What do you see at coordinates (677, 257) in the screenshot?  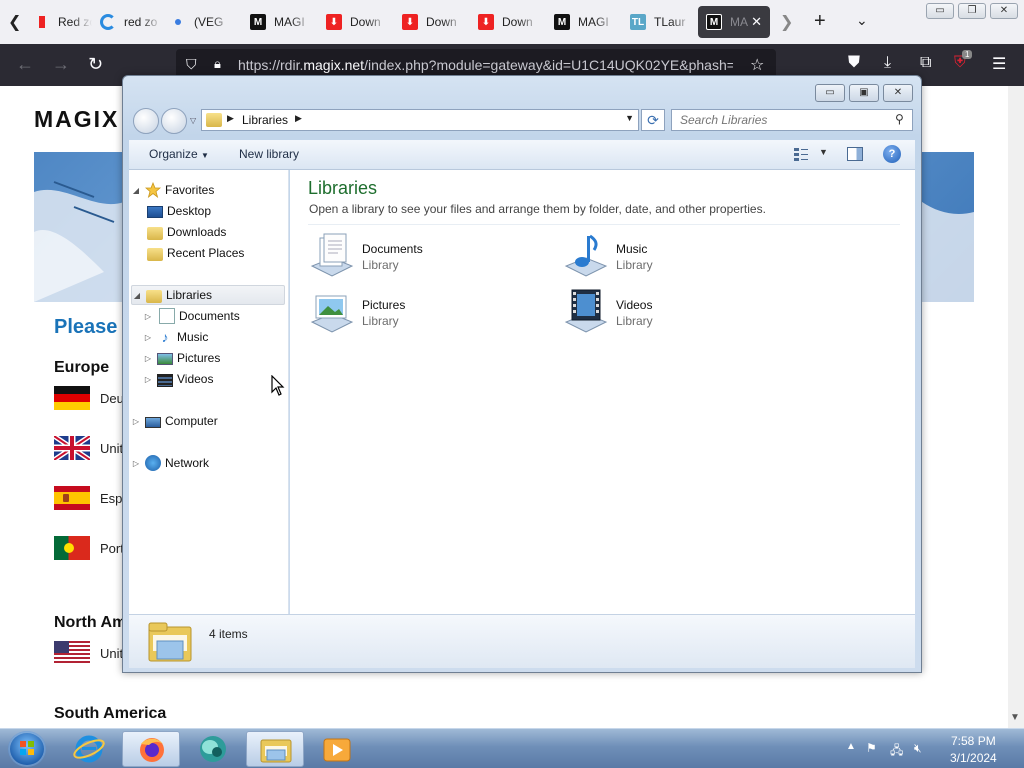 I see `library-item-music: Music Library` at bounding box center [677, 257].